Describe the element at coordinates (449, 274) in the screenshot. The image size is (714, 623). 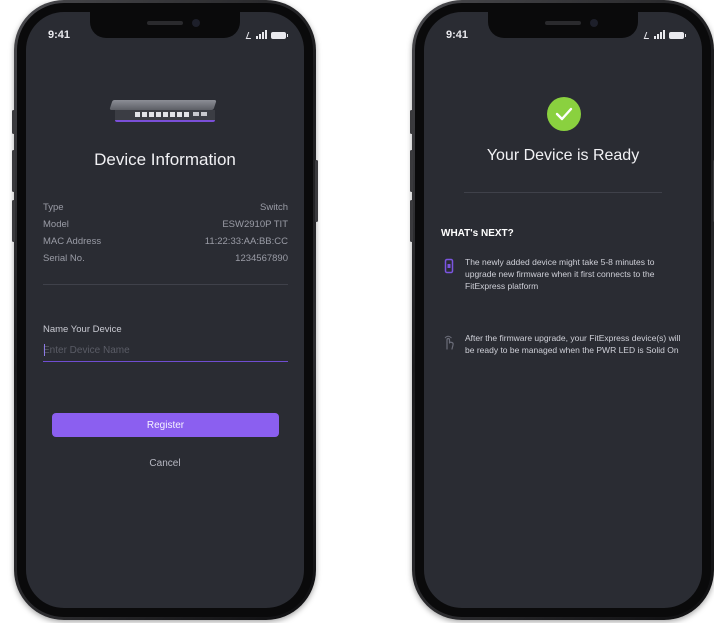
I see `phone-icon` at that location.